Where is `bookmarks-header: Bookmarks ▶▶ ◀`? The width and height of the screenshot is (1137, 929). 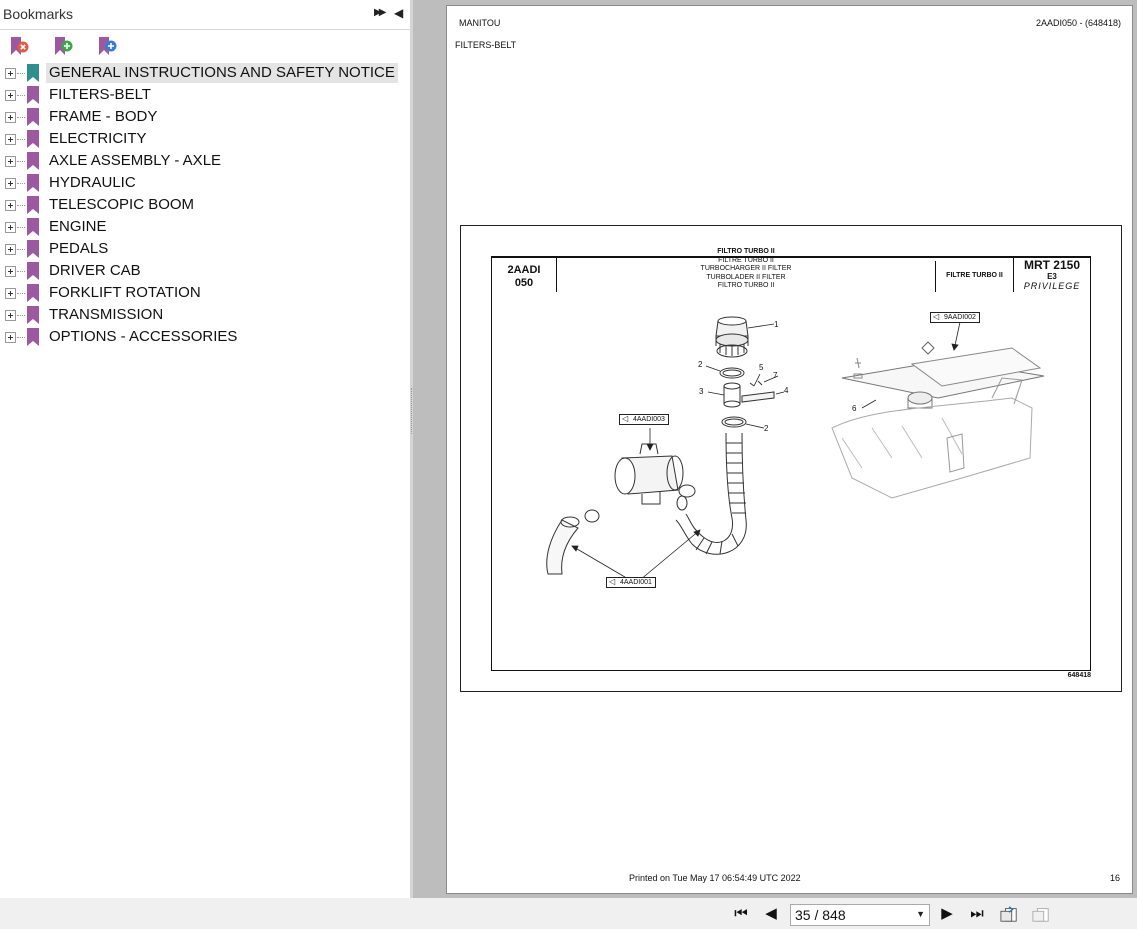
bookmarks-header: Bookmarks ▶▶ ◀ is located at coordinates (205, 15).